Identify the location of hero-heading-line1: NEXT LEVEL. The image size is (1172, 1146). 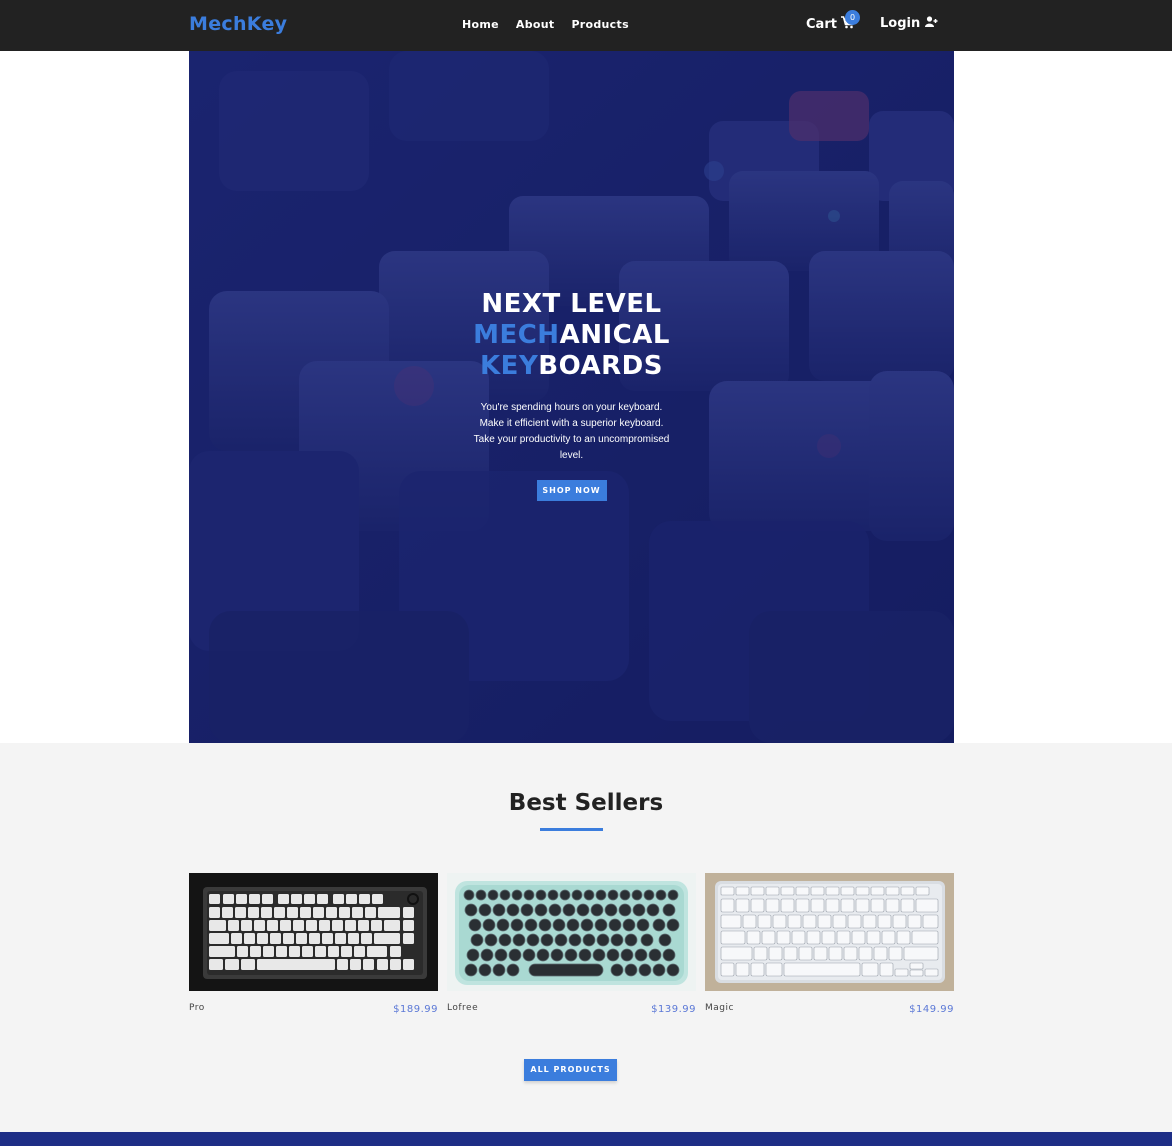
(571, 304).